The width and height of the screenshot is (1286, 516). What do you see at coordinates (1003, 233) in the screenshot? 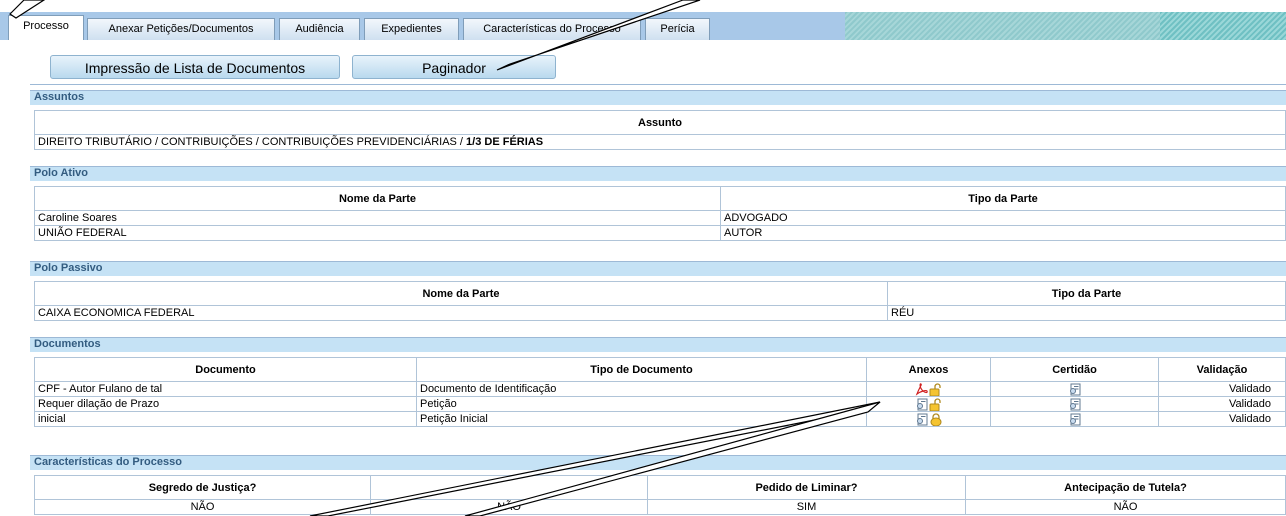
I see `party-type: AUTOR` at bounding box center [1003, 233].